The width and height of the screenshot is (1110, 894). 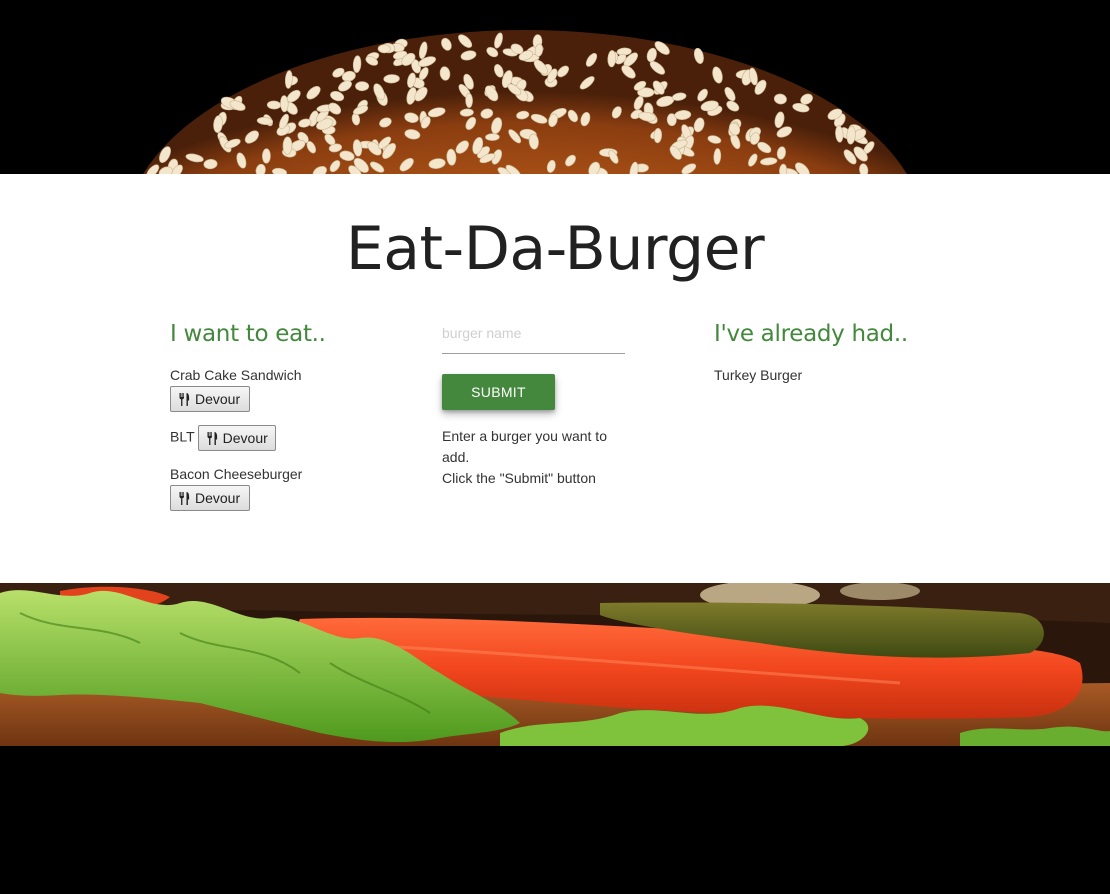 I want to click on hint-line-2: Click the "Submit" button, so click(x=519, y=478).